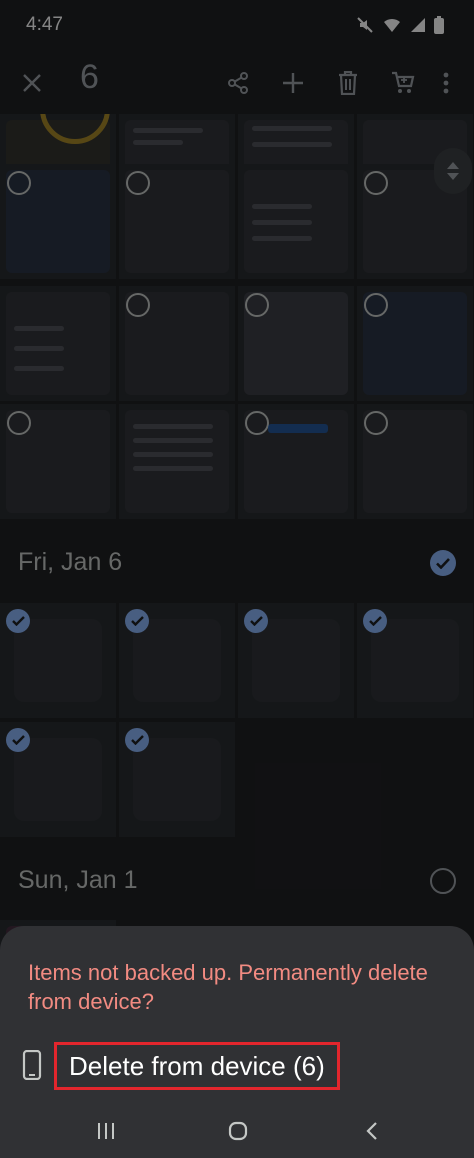 The width and height of the screenshot is (474, 1158). I want to click on scroll-up-arrow-icon, so click(453, 165).